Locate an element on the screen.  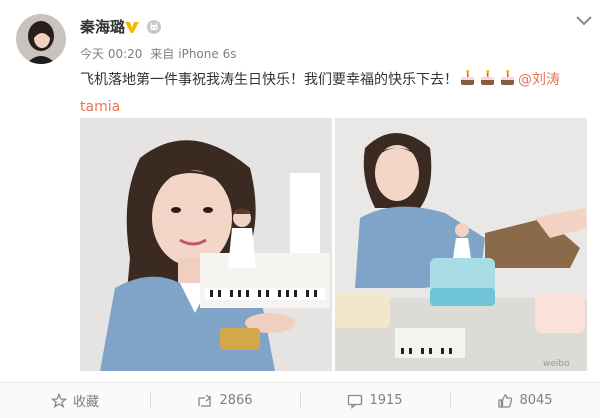
comment-count: 1915 is located at coordinates (386, 400).